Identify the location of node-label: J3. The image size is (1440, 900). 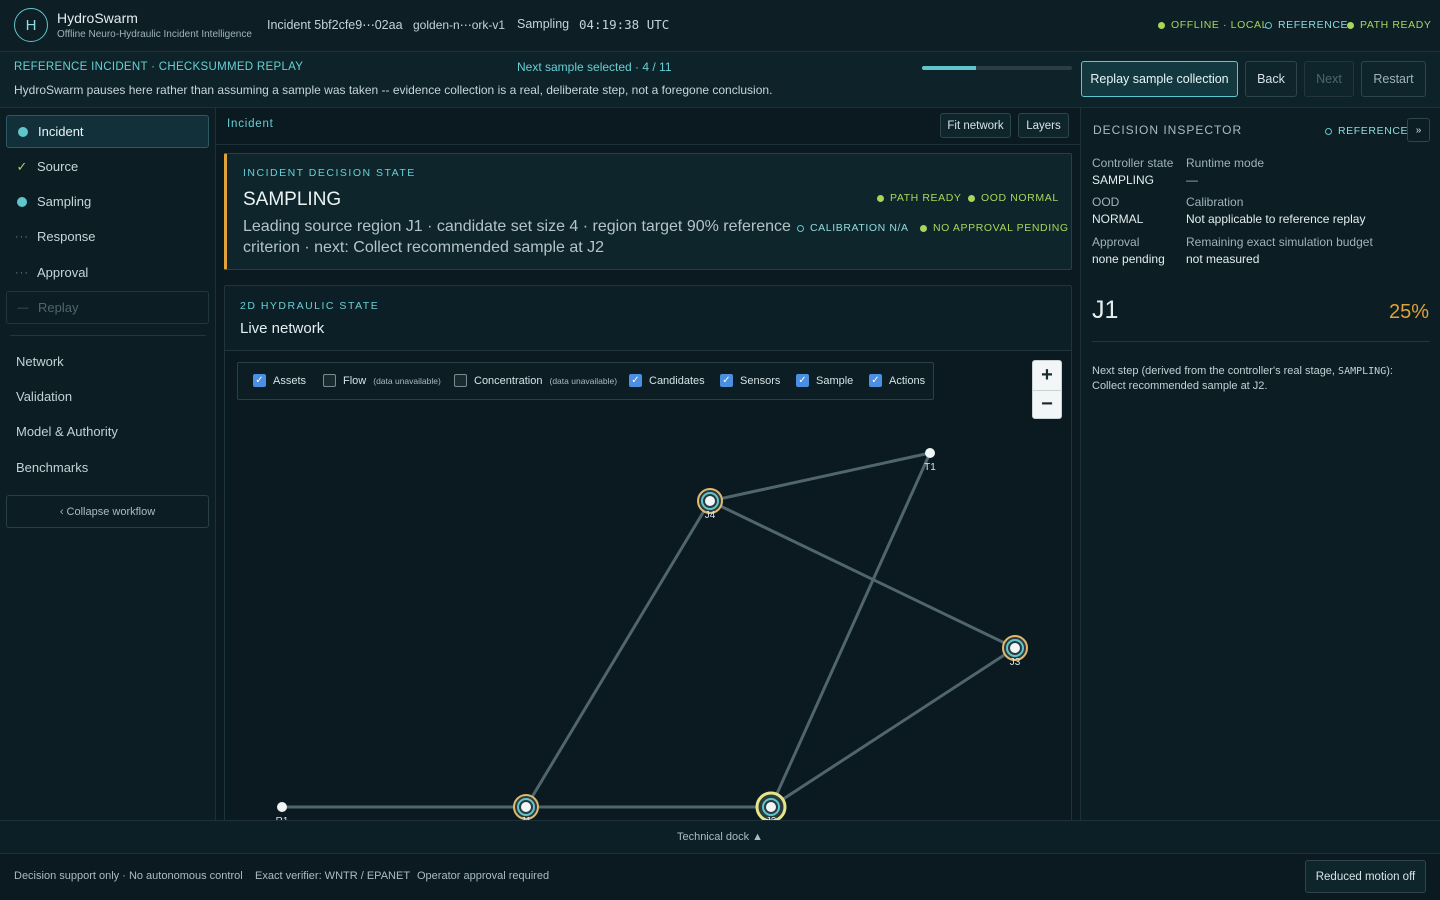
(1015, 662).